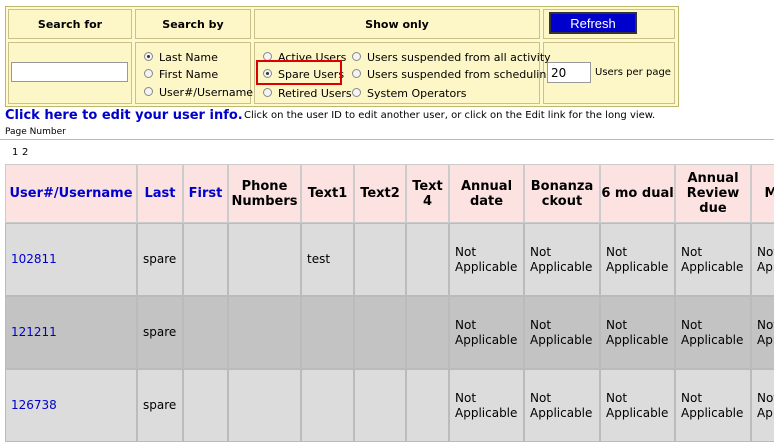 This screenshot has height=442, width=774. What do you see at coordinates (327, 193) in the screenshot?
I see `column-header-text1: Text1` at bounding box center [327, 193].